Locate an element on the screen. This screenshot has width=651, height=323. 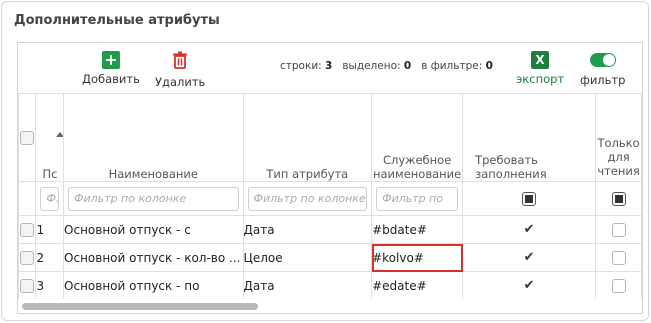
rows-value: 3 is located at coordinates (329, 66).